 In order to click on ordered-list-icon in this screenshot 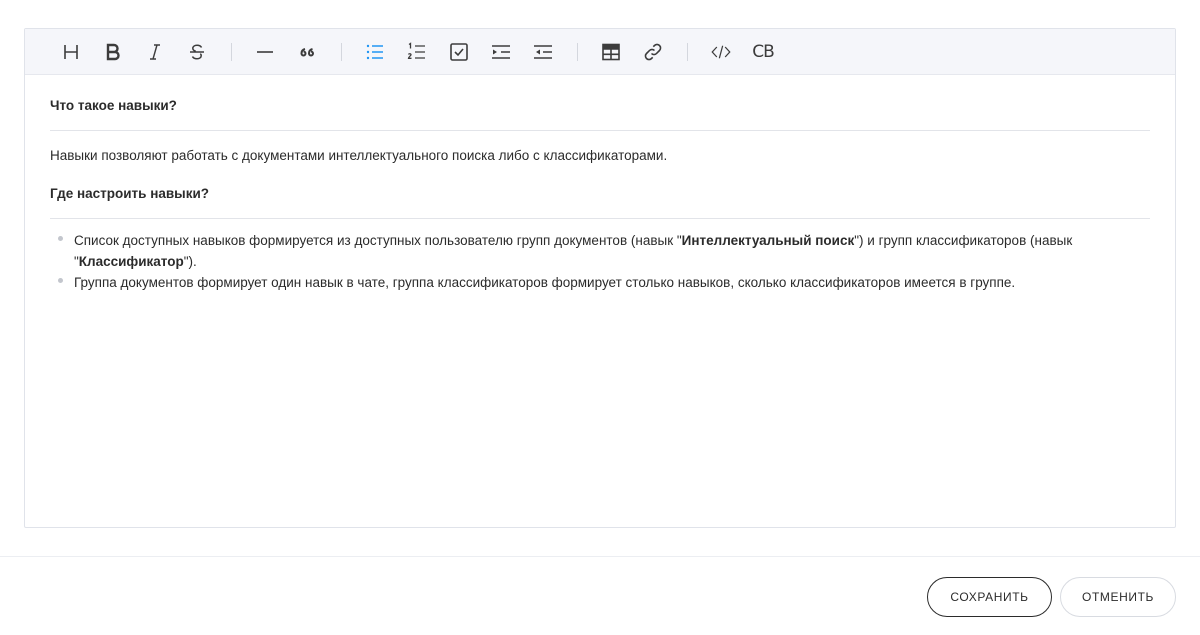, I will do `click(416, 50)`.